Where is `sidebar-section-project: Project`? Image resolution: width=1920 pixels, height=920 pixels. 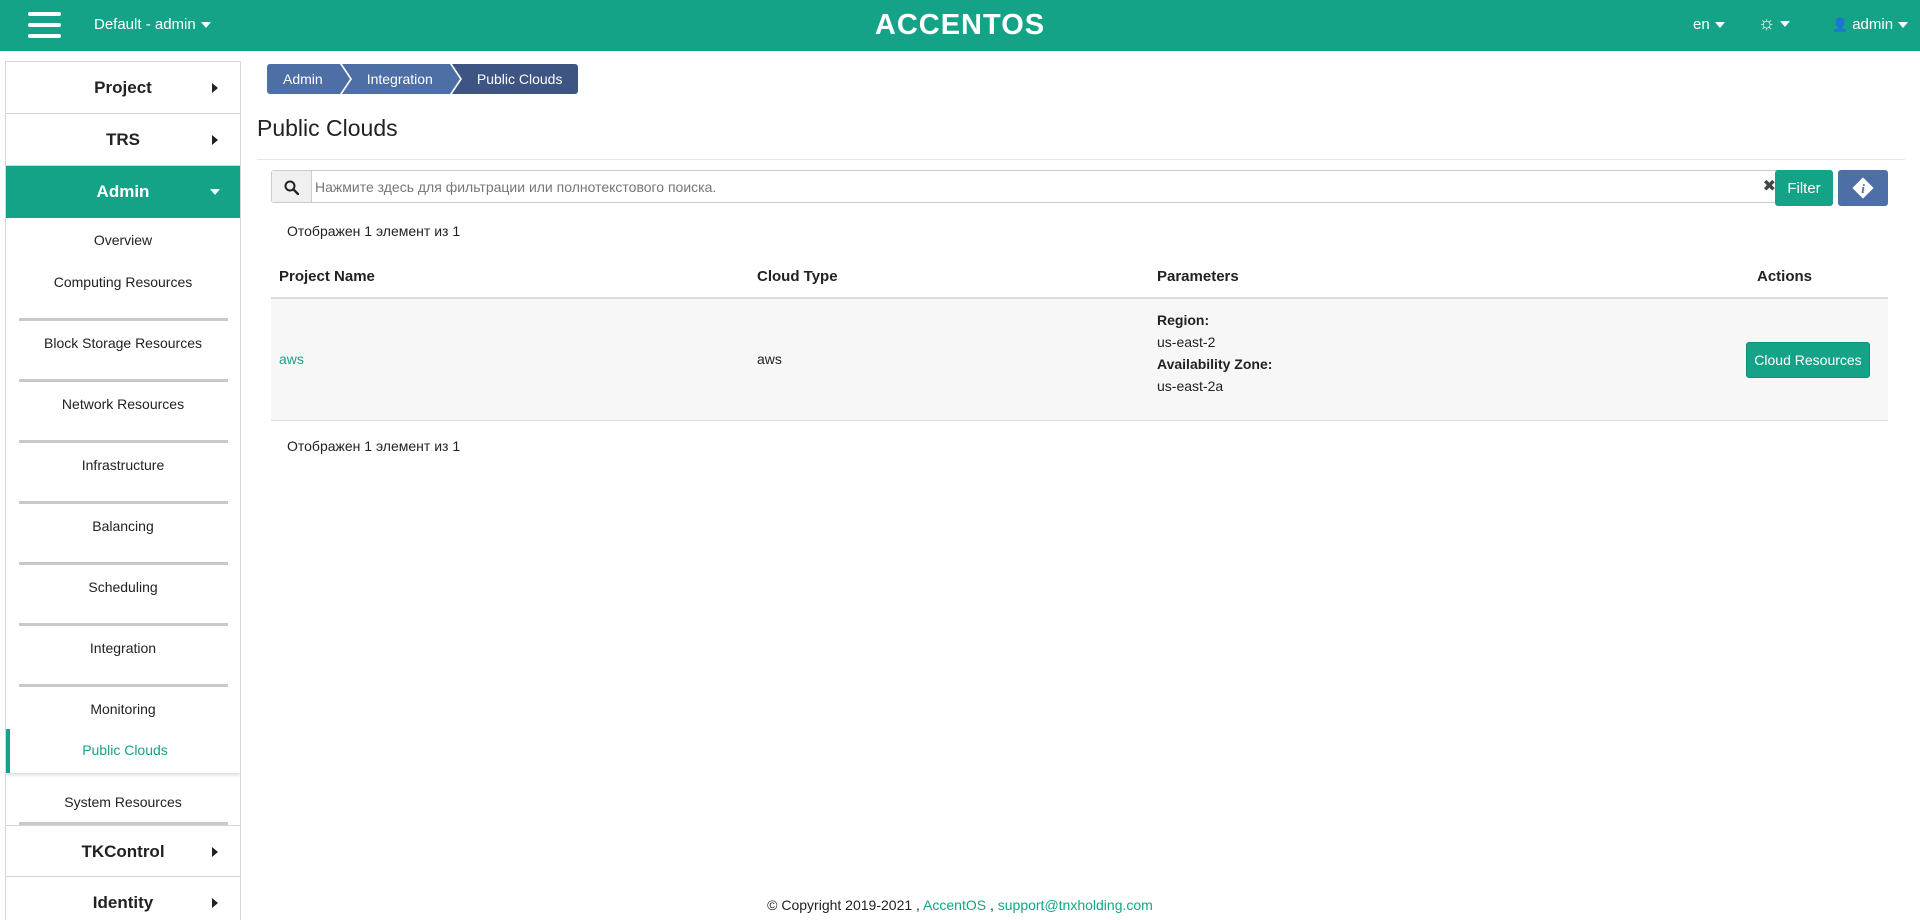 sidebar-section-project: Project is located at coordinates (123, 88).